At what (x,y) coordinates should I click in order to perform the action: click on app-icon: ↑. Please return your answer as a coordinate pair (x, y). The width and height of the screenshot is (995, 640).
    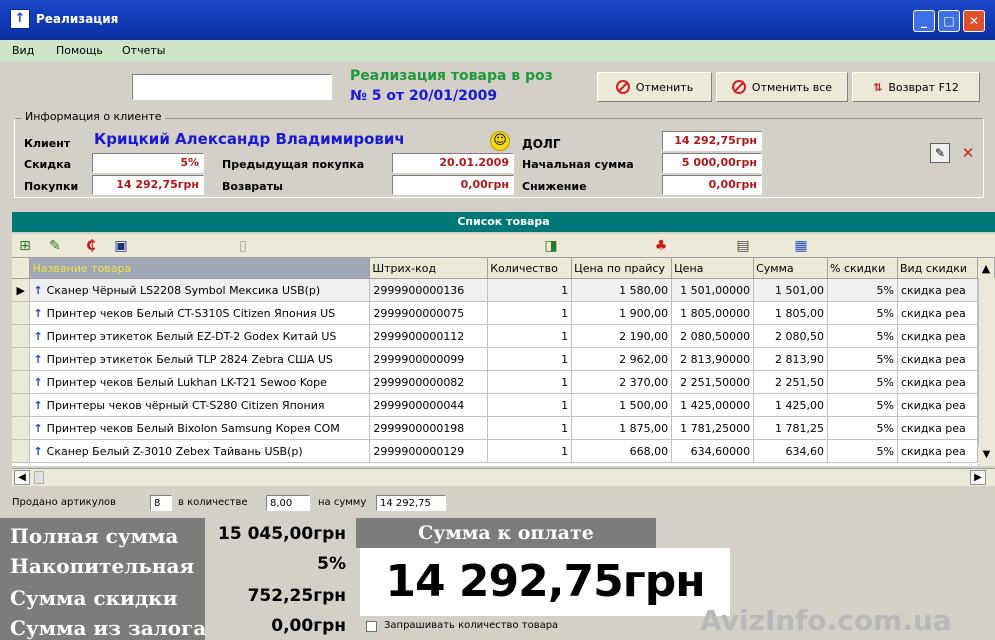
    Looking at the image, I should click on (20, 19).